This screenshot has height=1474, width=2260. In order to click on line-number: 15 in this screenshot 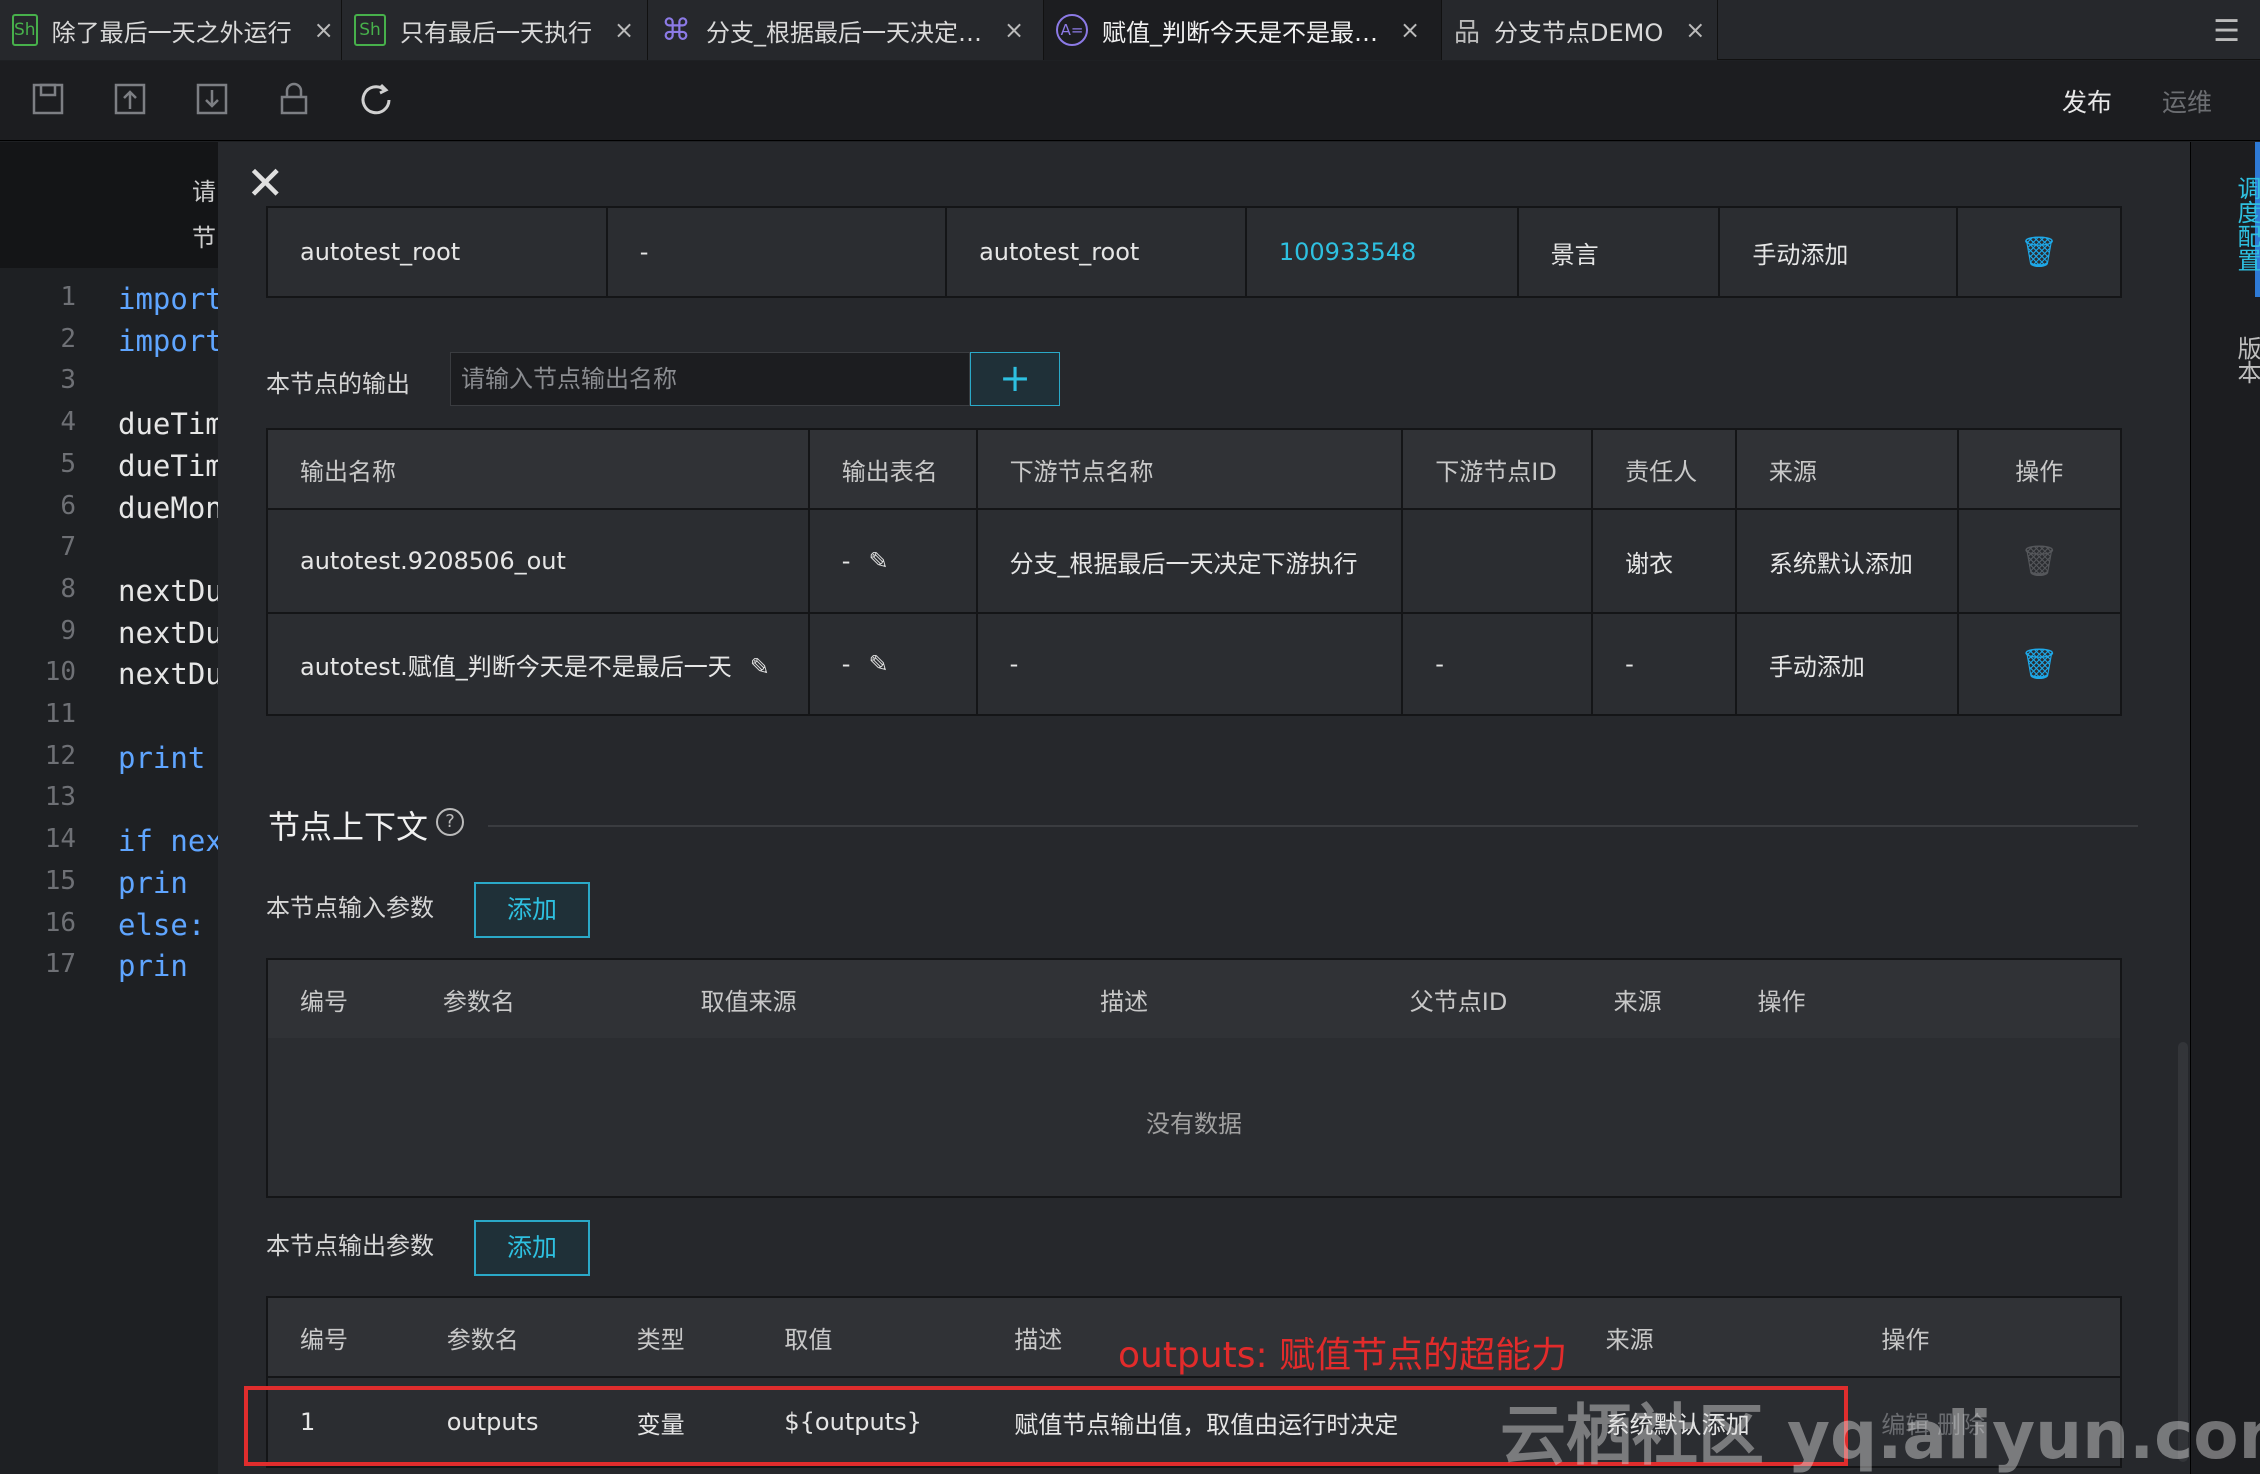, I will do `click(60, 880)`.